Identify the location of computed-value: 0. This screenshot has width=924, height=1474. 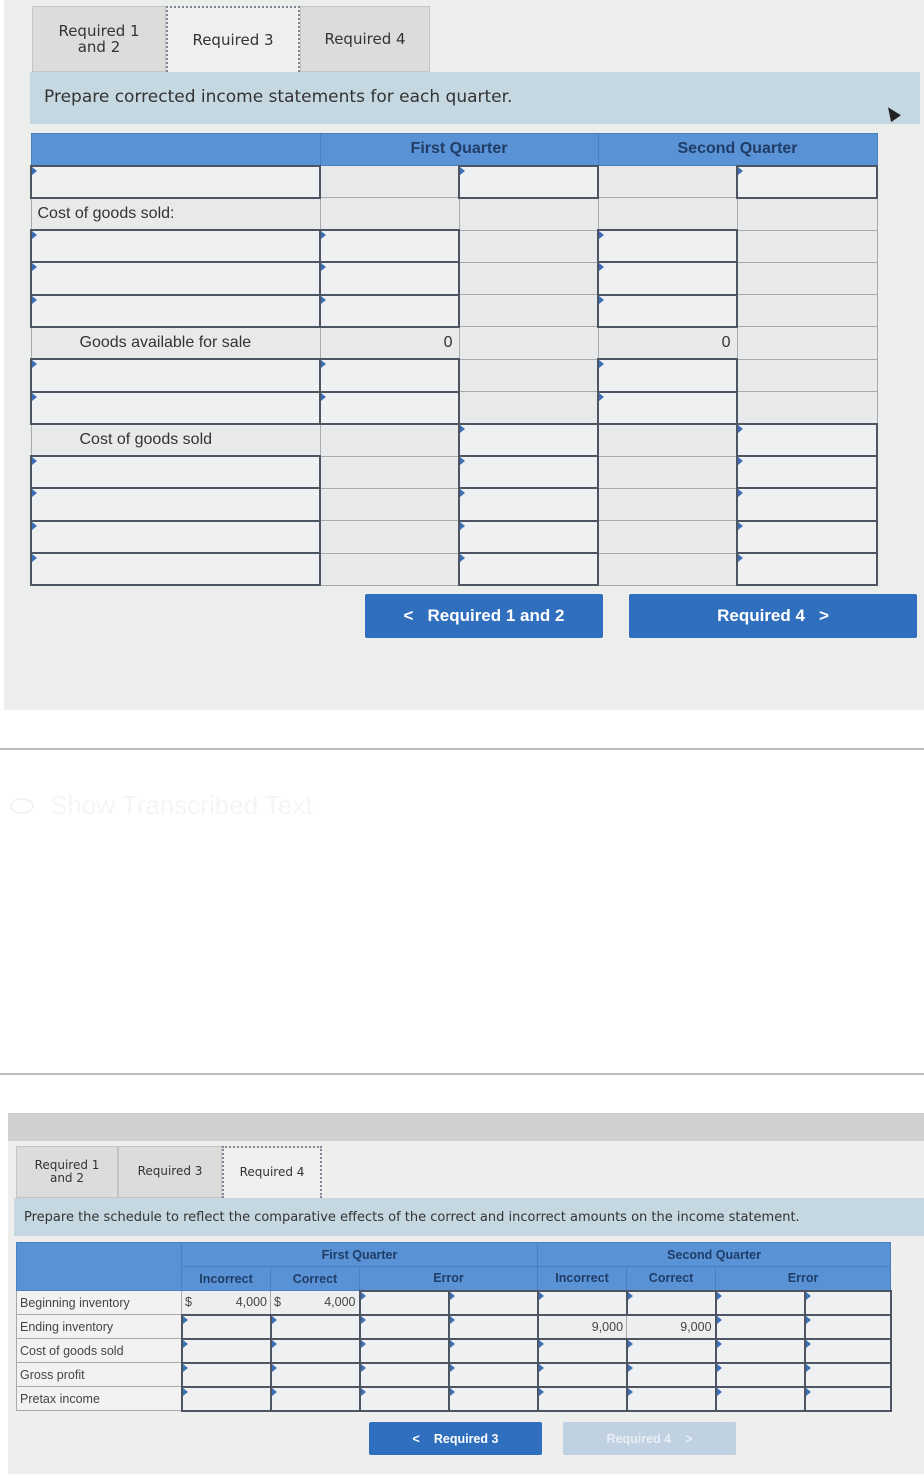
(667, 343).